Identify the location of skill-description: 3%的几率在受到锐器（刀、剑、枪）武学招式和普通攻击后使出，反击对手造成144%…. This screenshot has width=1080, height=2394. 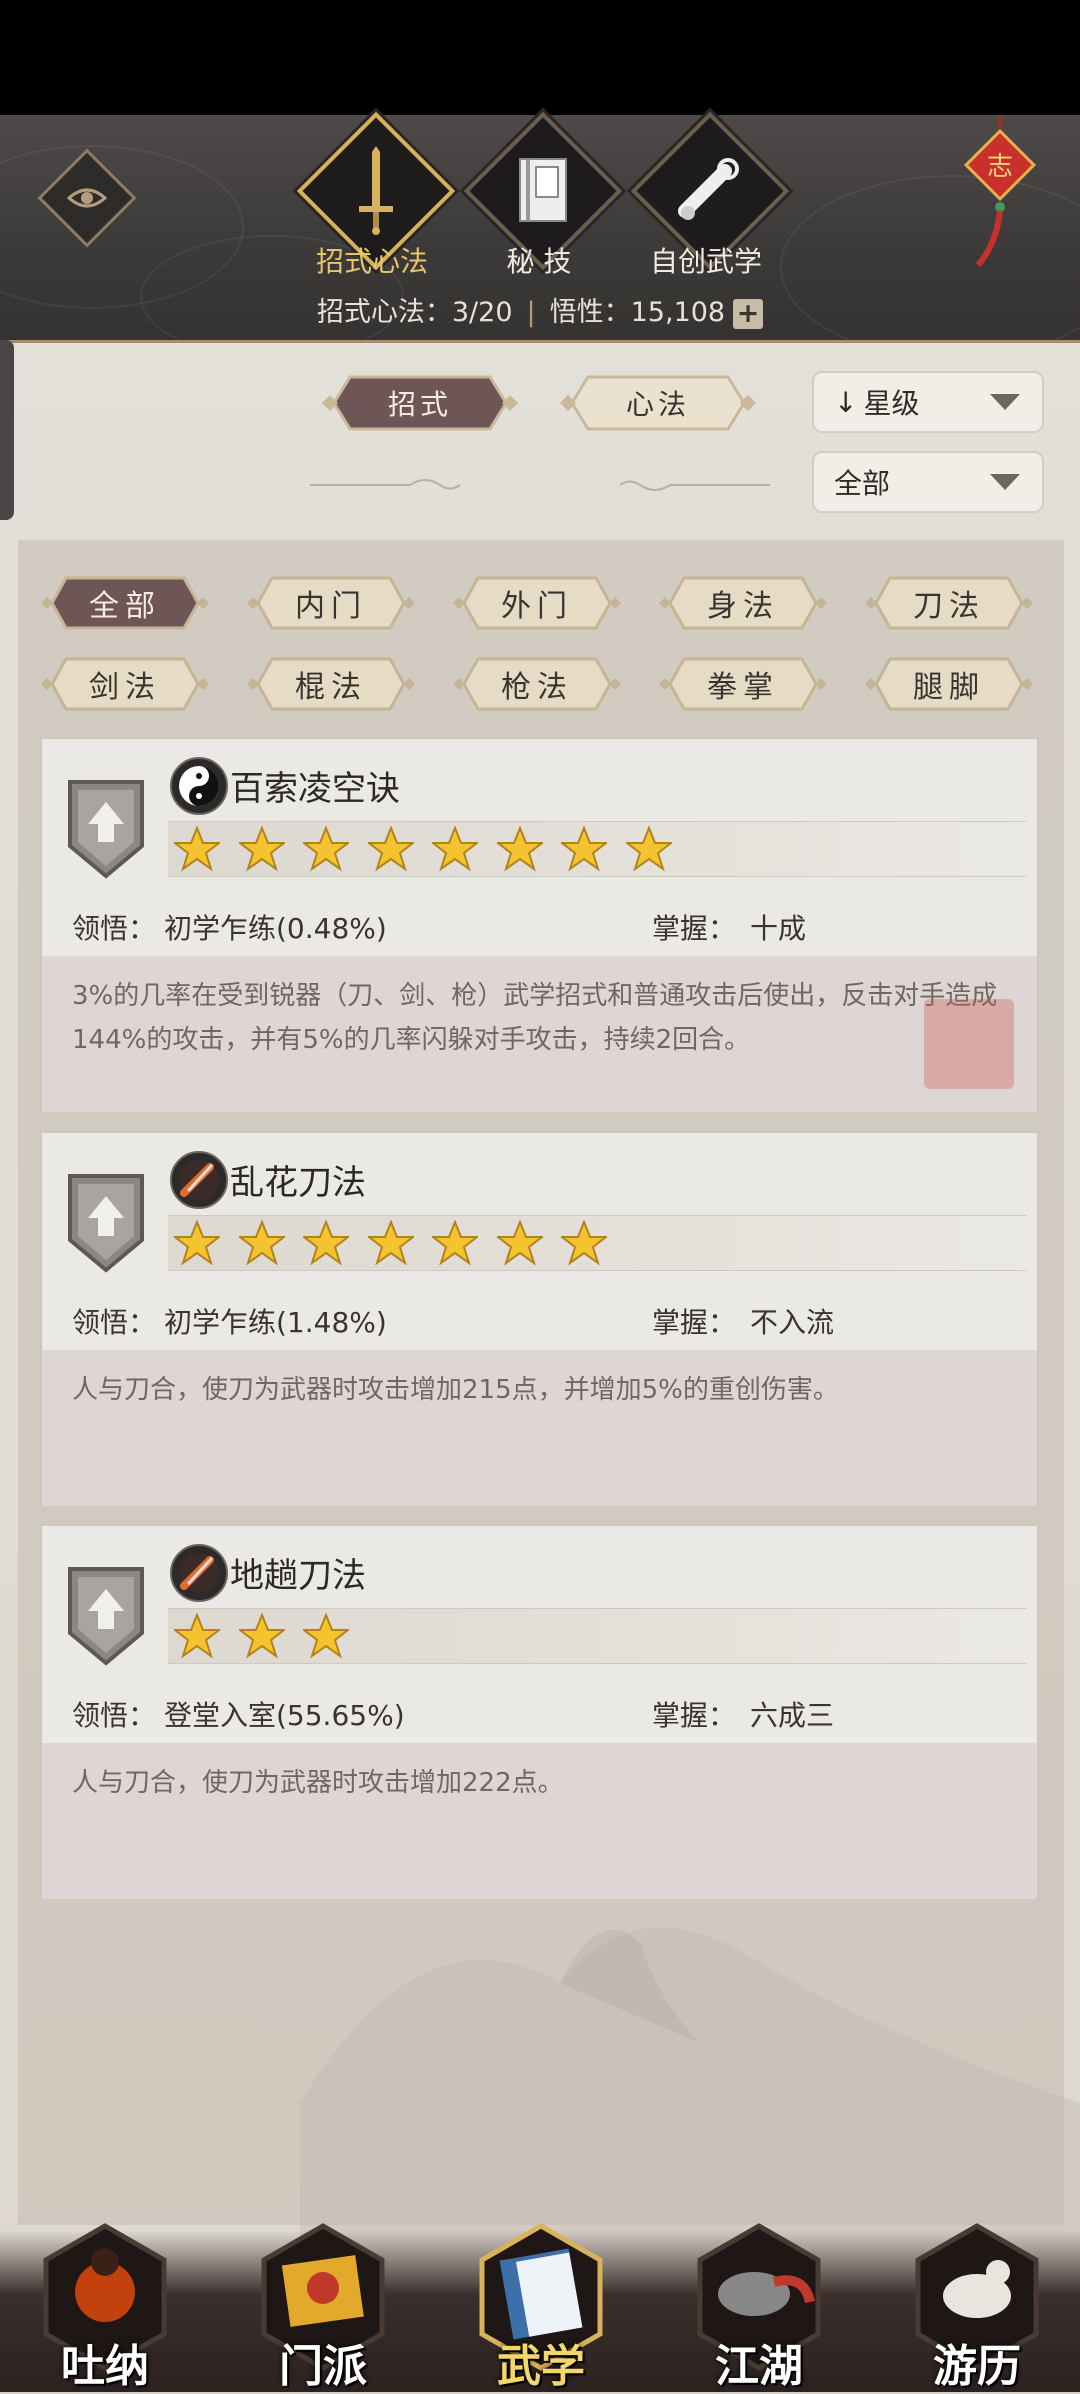
(535, 1018).